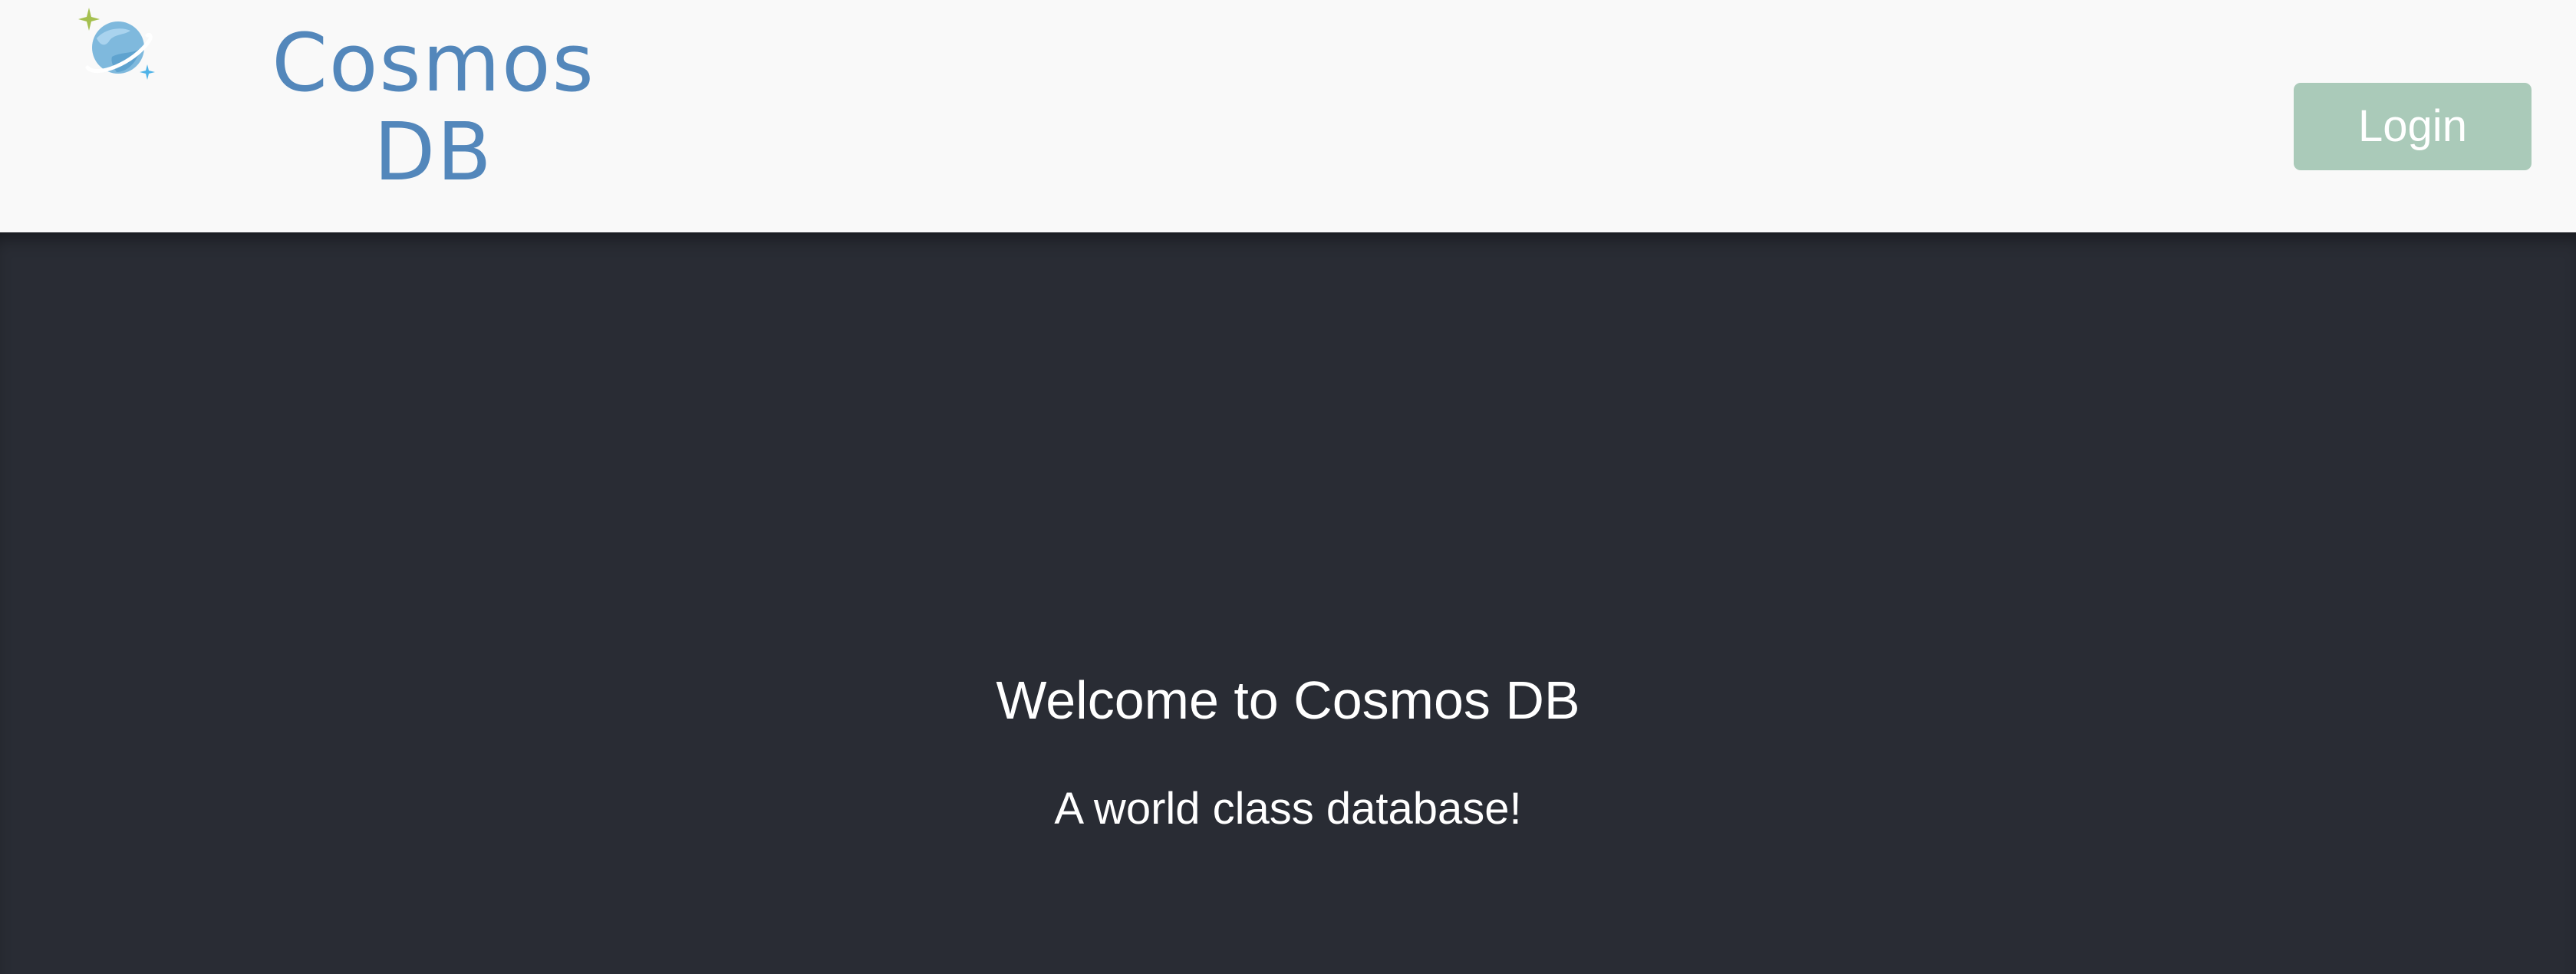 The image size is (2576, 974). What do you see at coordinates (1288, 809) in the screenshot?
I see `hero-subtitle: A world class database!` at bounding box center [1288, 809].